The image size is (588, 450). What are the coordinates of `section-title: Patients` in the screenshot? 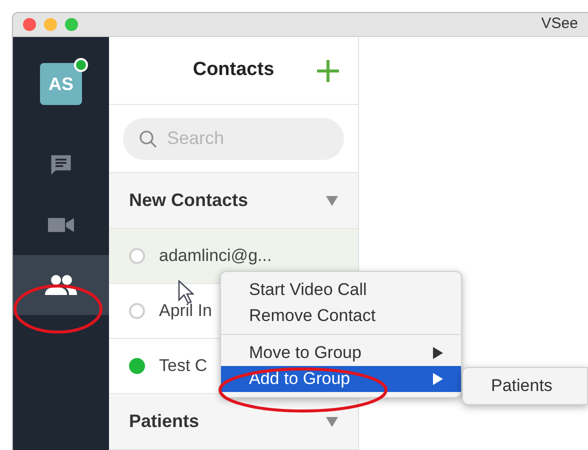 It's located at (164, 421).